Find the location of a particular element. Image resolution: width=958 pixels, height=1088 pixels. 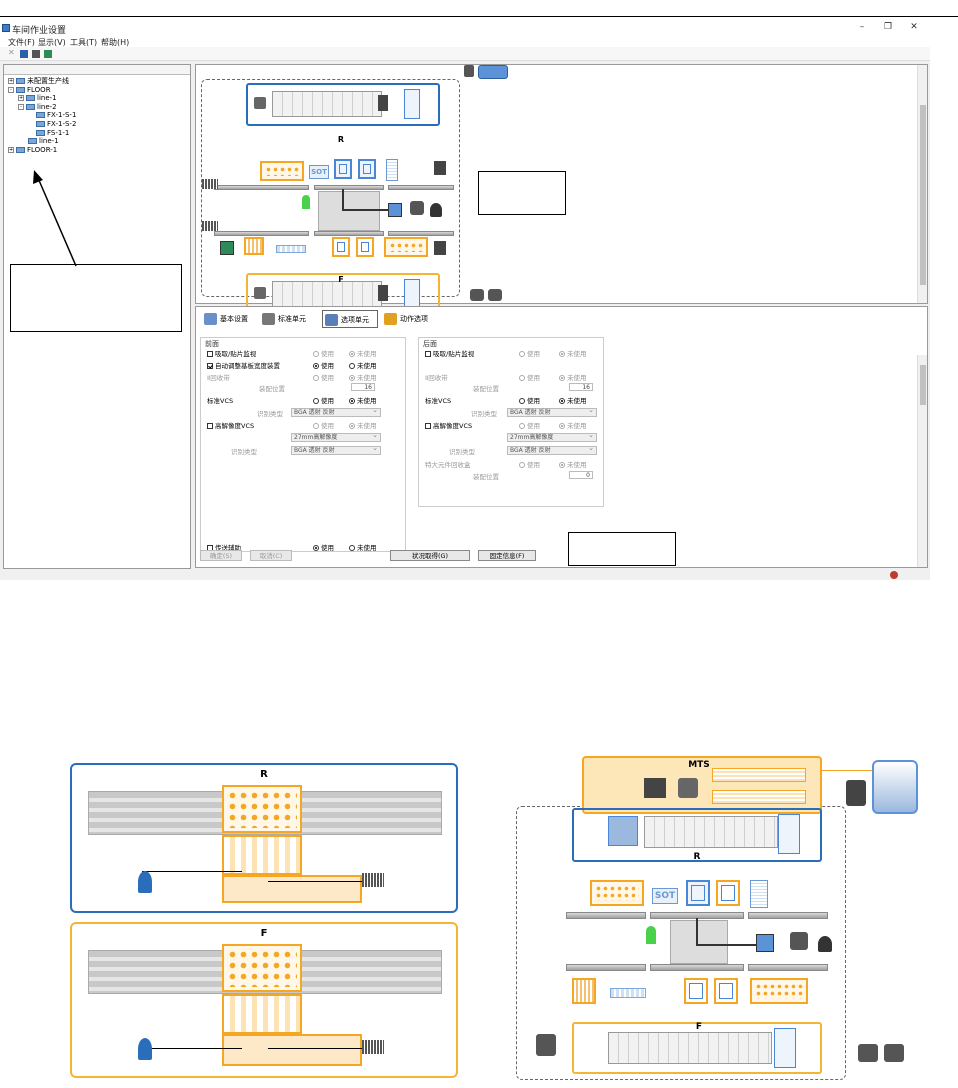

detail-rear-label: R is located at coordinates (264, 774).